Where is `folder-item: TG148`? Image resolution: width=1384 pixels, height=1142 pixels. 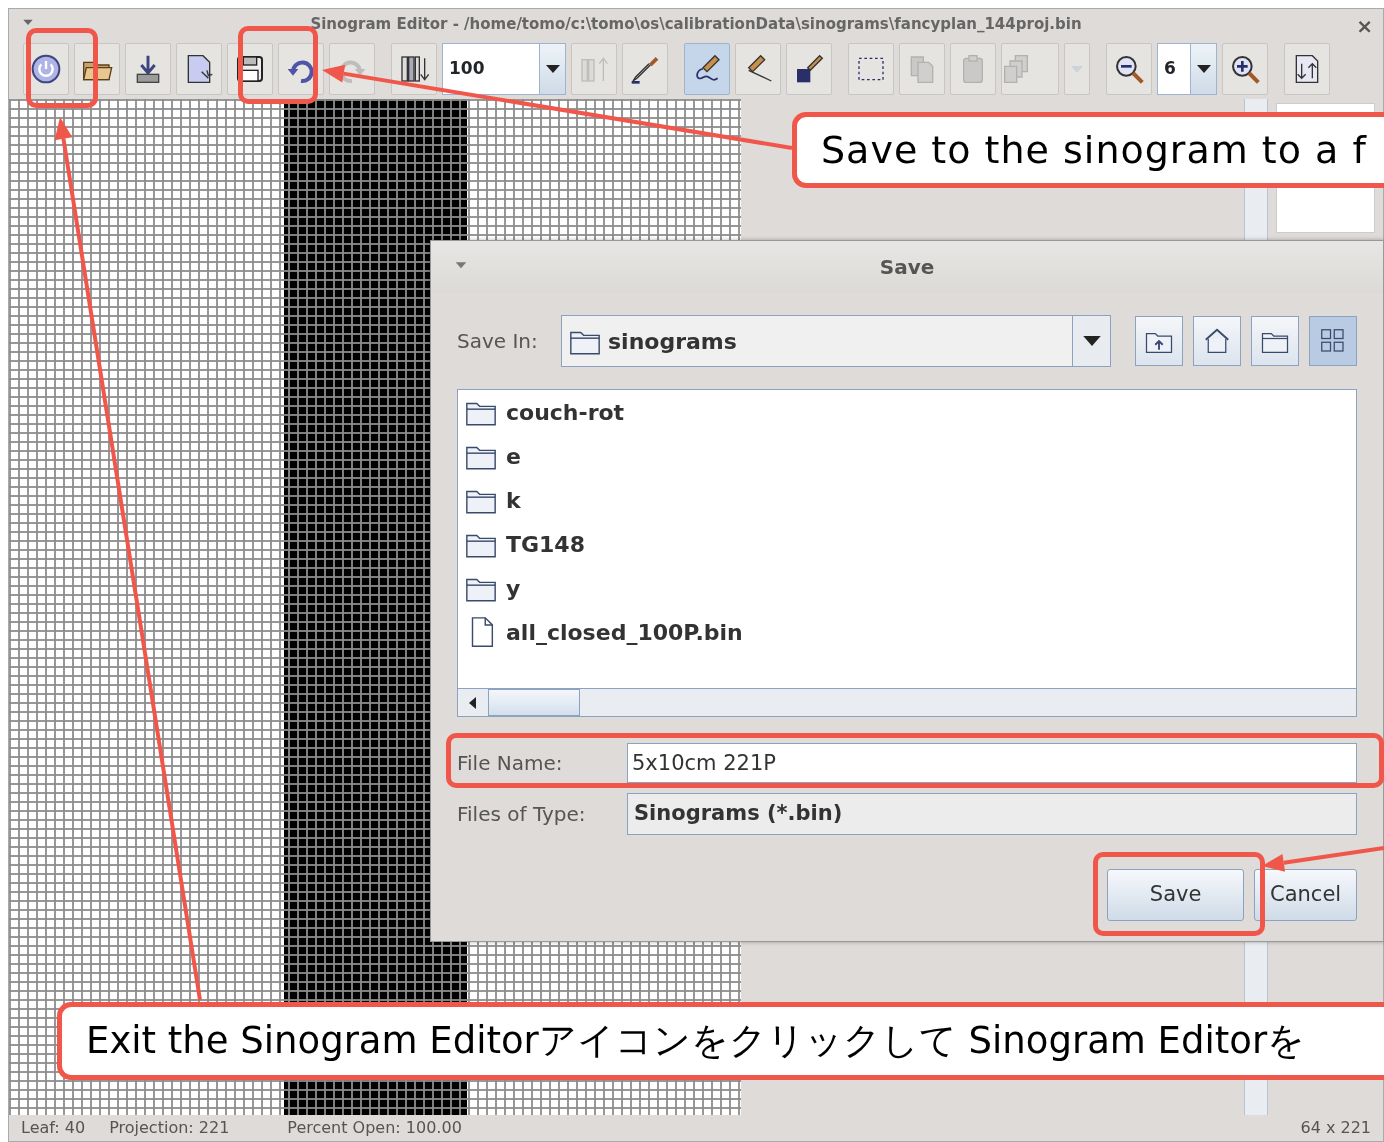
folder-item: TG148 is located at coordinates (545, 544).